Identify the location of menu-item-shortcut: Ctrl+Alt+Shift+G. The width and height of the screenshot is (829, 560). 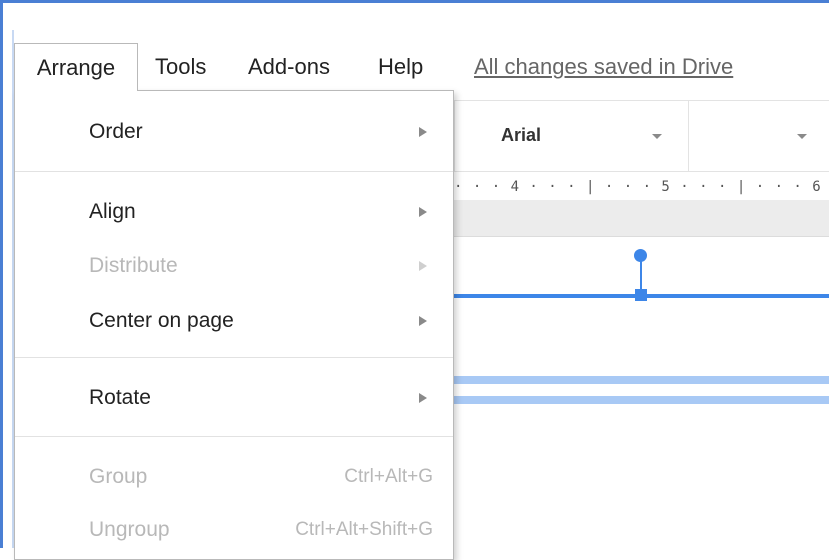
(364, 529).